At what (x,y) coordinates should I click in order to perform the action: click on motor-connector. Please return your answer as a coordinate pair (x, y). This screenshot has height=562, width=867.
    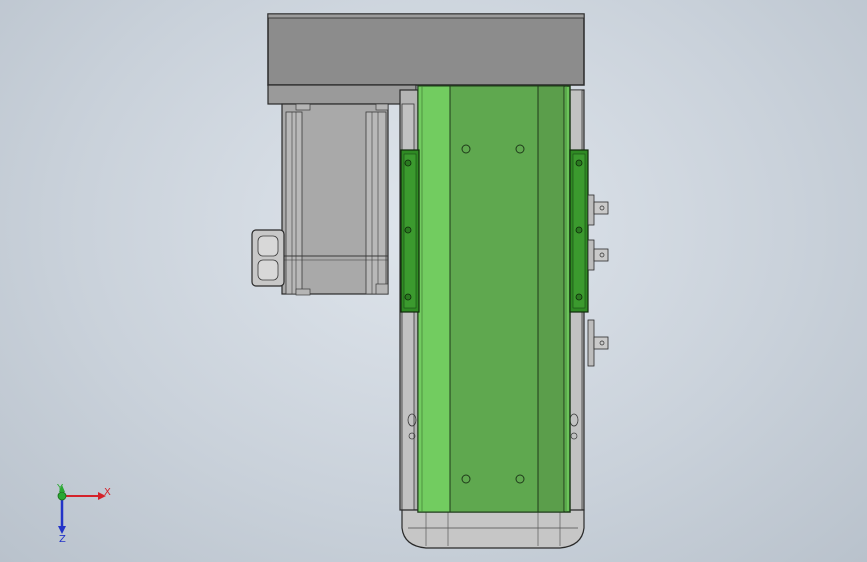
    Looking at the image, I should click on (268, 258).